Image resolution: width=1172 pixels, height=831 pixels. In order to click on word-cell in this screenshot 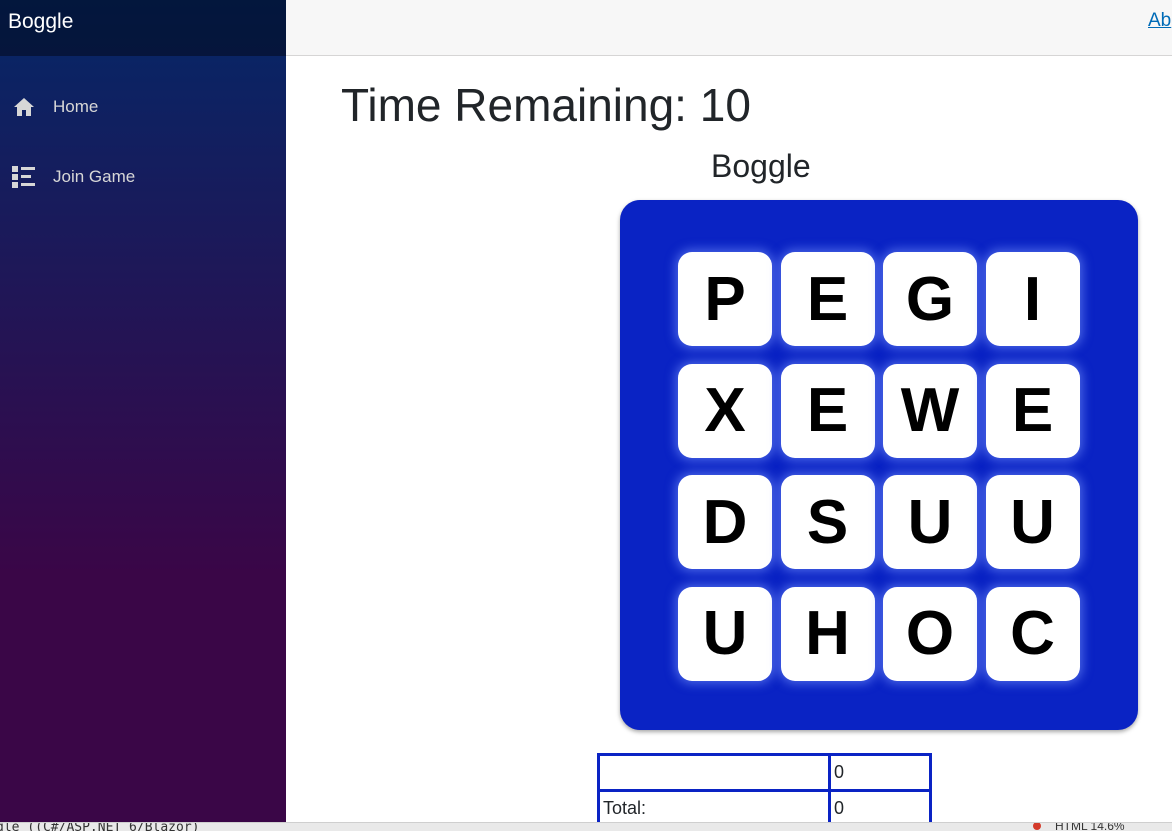, I will do `click(714, 772)`.